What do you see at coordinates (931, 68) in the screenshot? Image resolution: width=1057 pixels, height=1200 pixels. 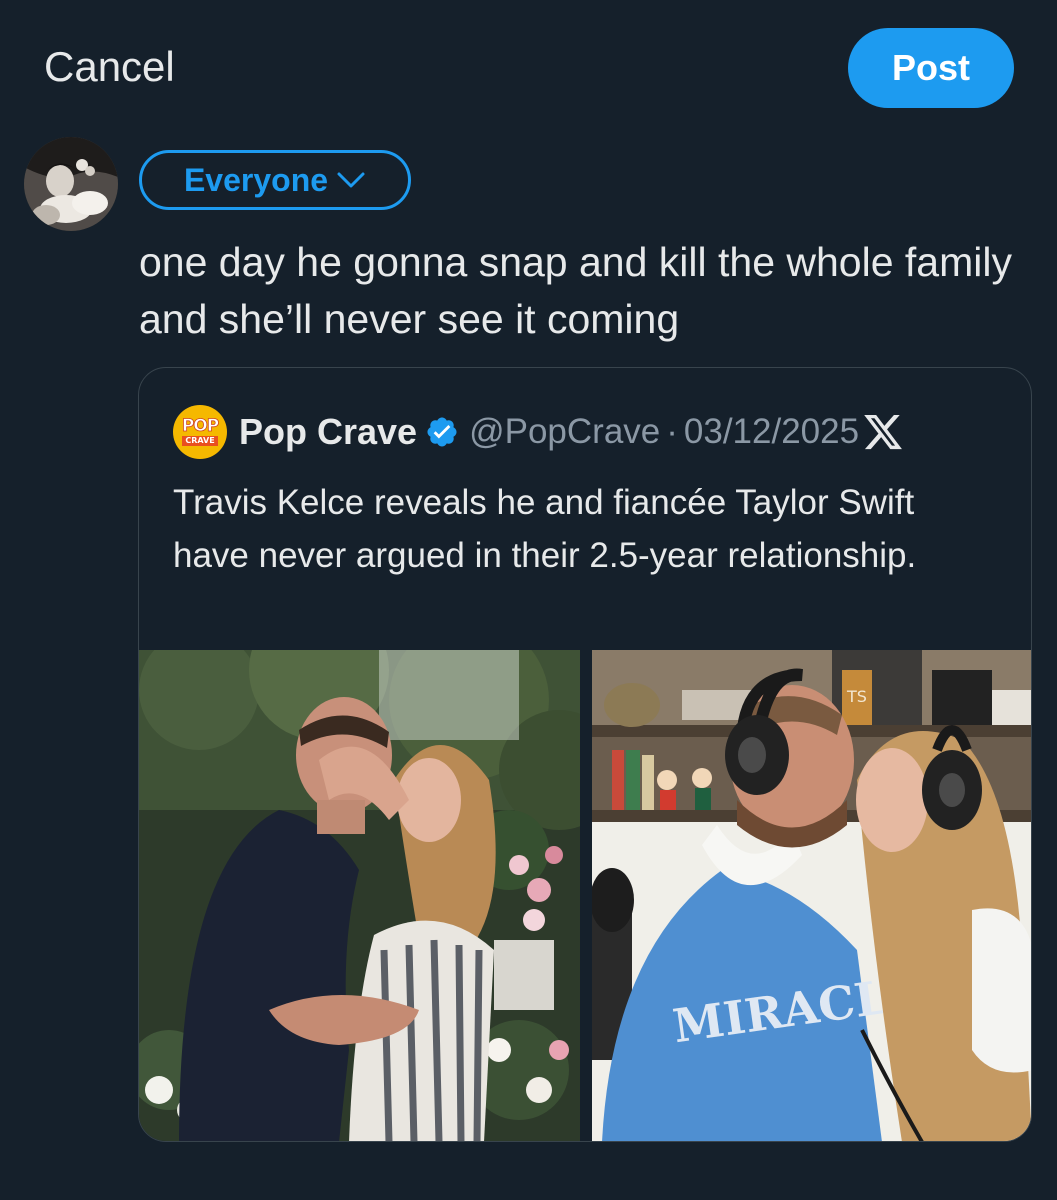 I see `post-button: Post` at bounding box center [931, 68].